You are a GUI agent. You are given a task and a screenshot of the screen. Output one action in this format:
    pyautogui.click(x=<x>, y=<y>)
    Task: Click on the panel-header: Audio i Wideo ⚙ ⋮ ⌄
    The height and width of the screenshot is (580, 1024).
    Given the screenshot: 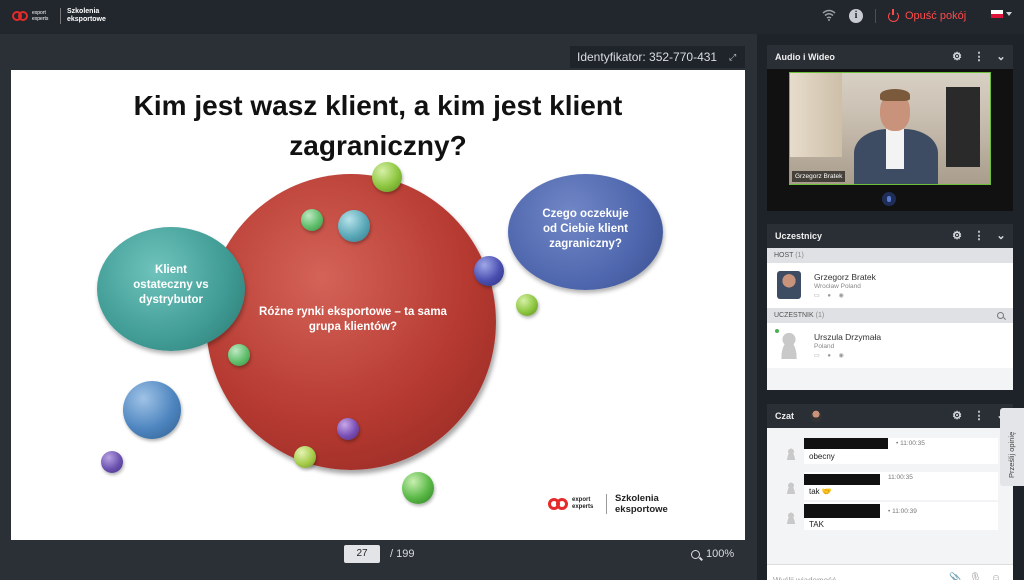 What is the action you would take?
    pyautogui.click(x=890, y=57)
    